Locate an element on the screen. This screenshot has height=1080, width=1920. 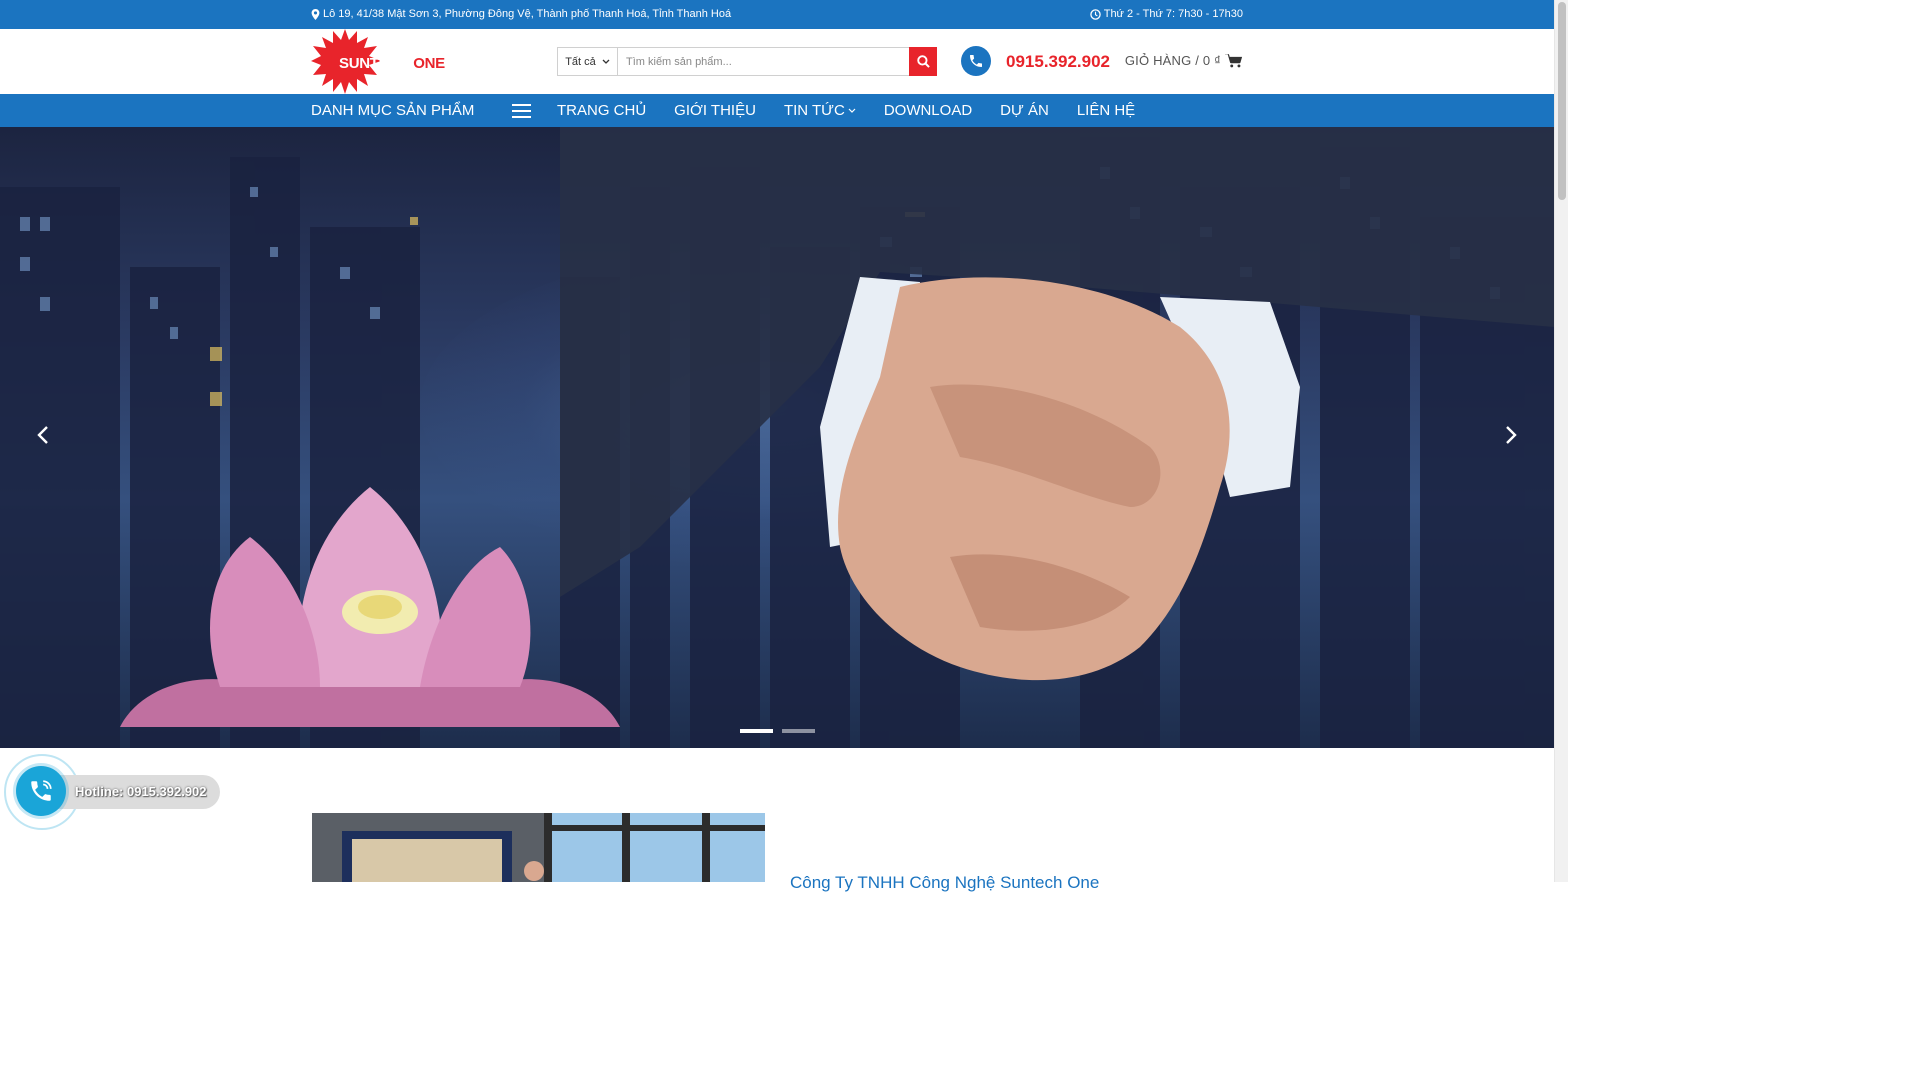
hotline-label: Hotline: 0915.392.902 is located at coordinates (141, 791).